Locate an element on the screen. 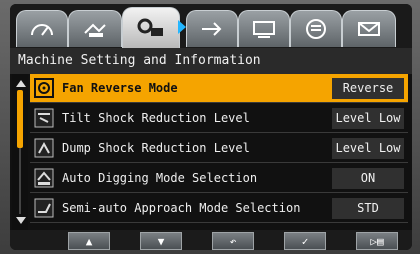 The image size is (420, 254). arrow-icon is located at coordinates (212, 29).